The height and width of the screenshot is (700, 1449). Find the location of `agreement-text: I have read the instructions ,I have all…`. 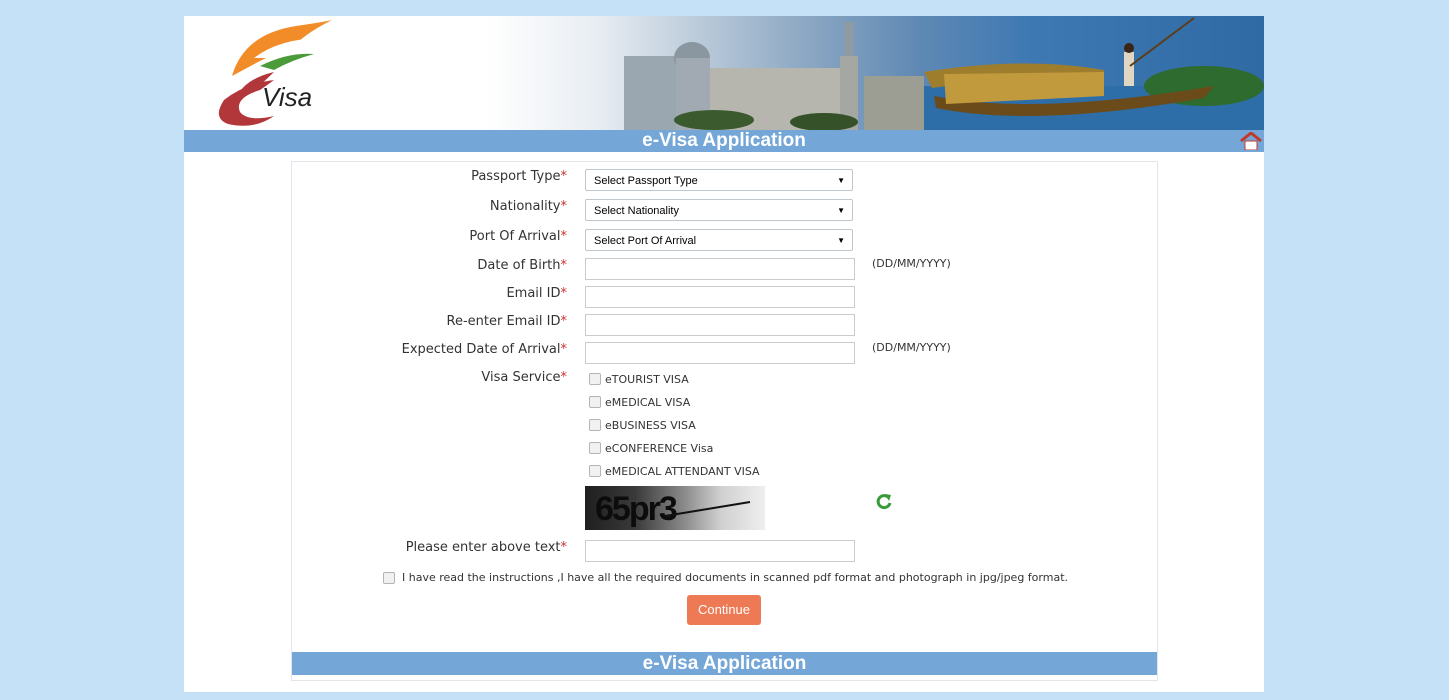

agreement-text: I have read the instructions ,I have all… is located at coordinates (735, 577).